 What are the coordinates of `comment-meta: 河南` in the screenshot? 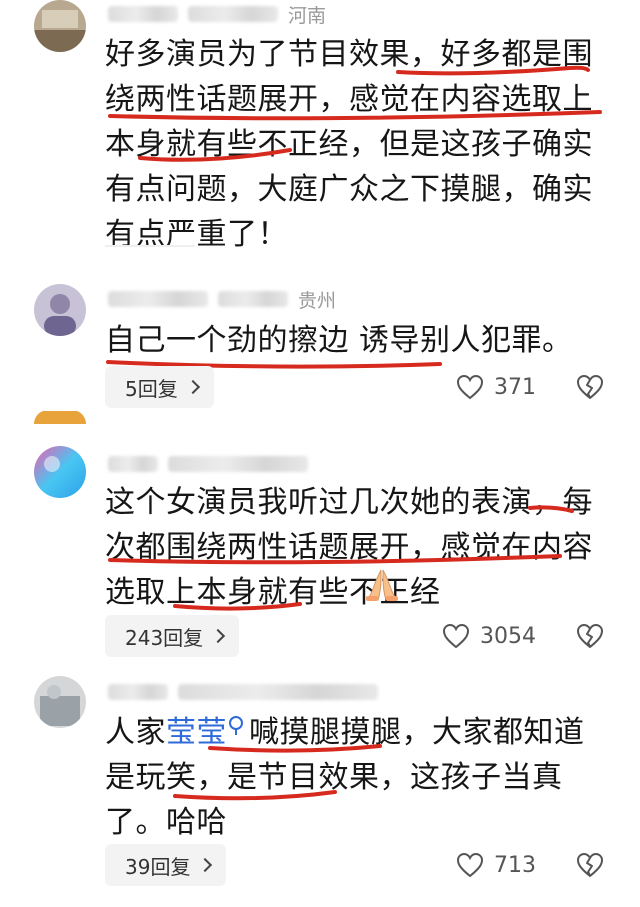 It's located at (217, 14).